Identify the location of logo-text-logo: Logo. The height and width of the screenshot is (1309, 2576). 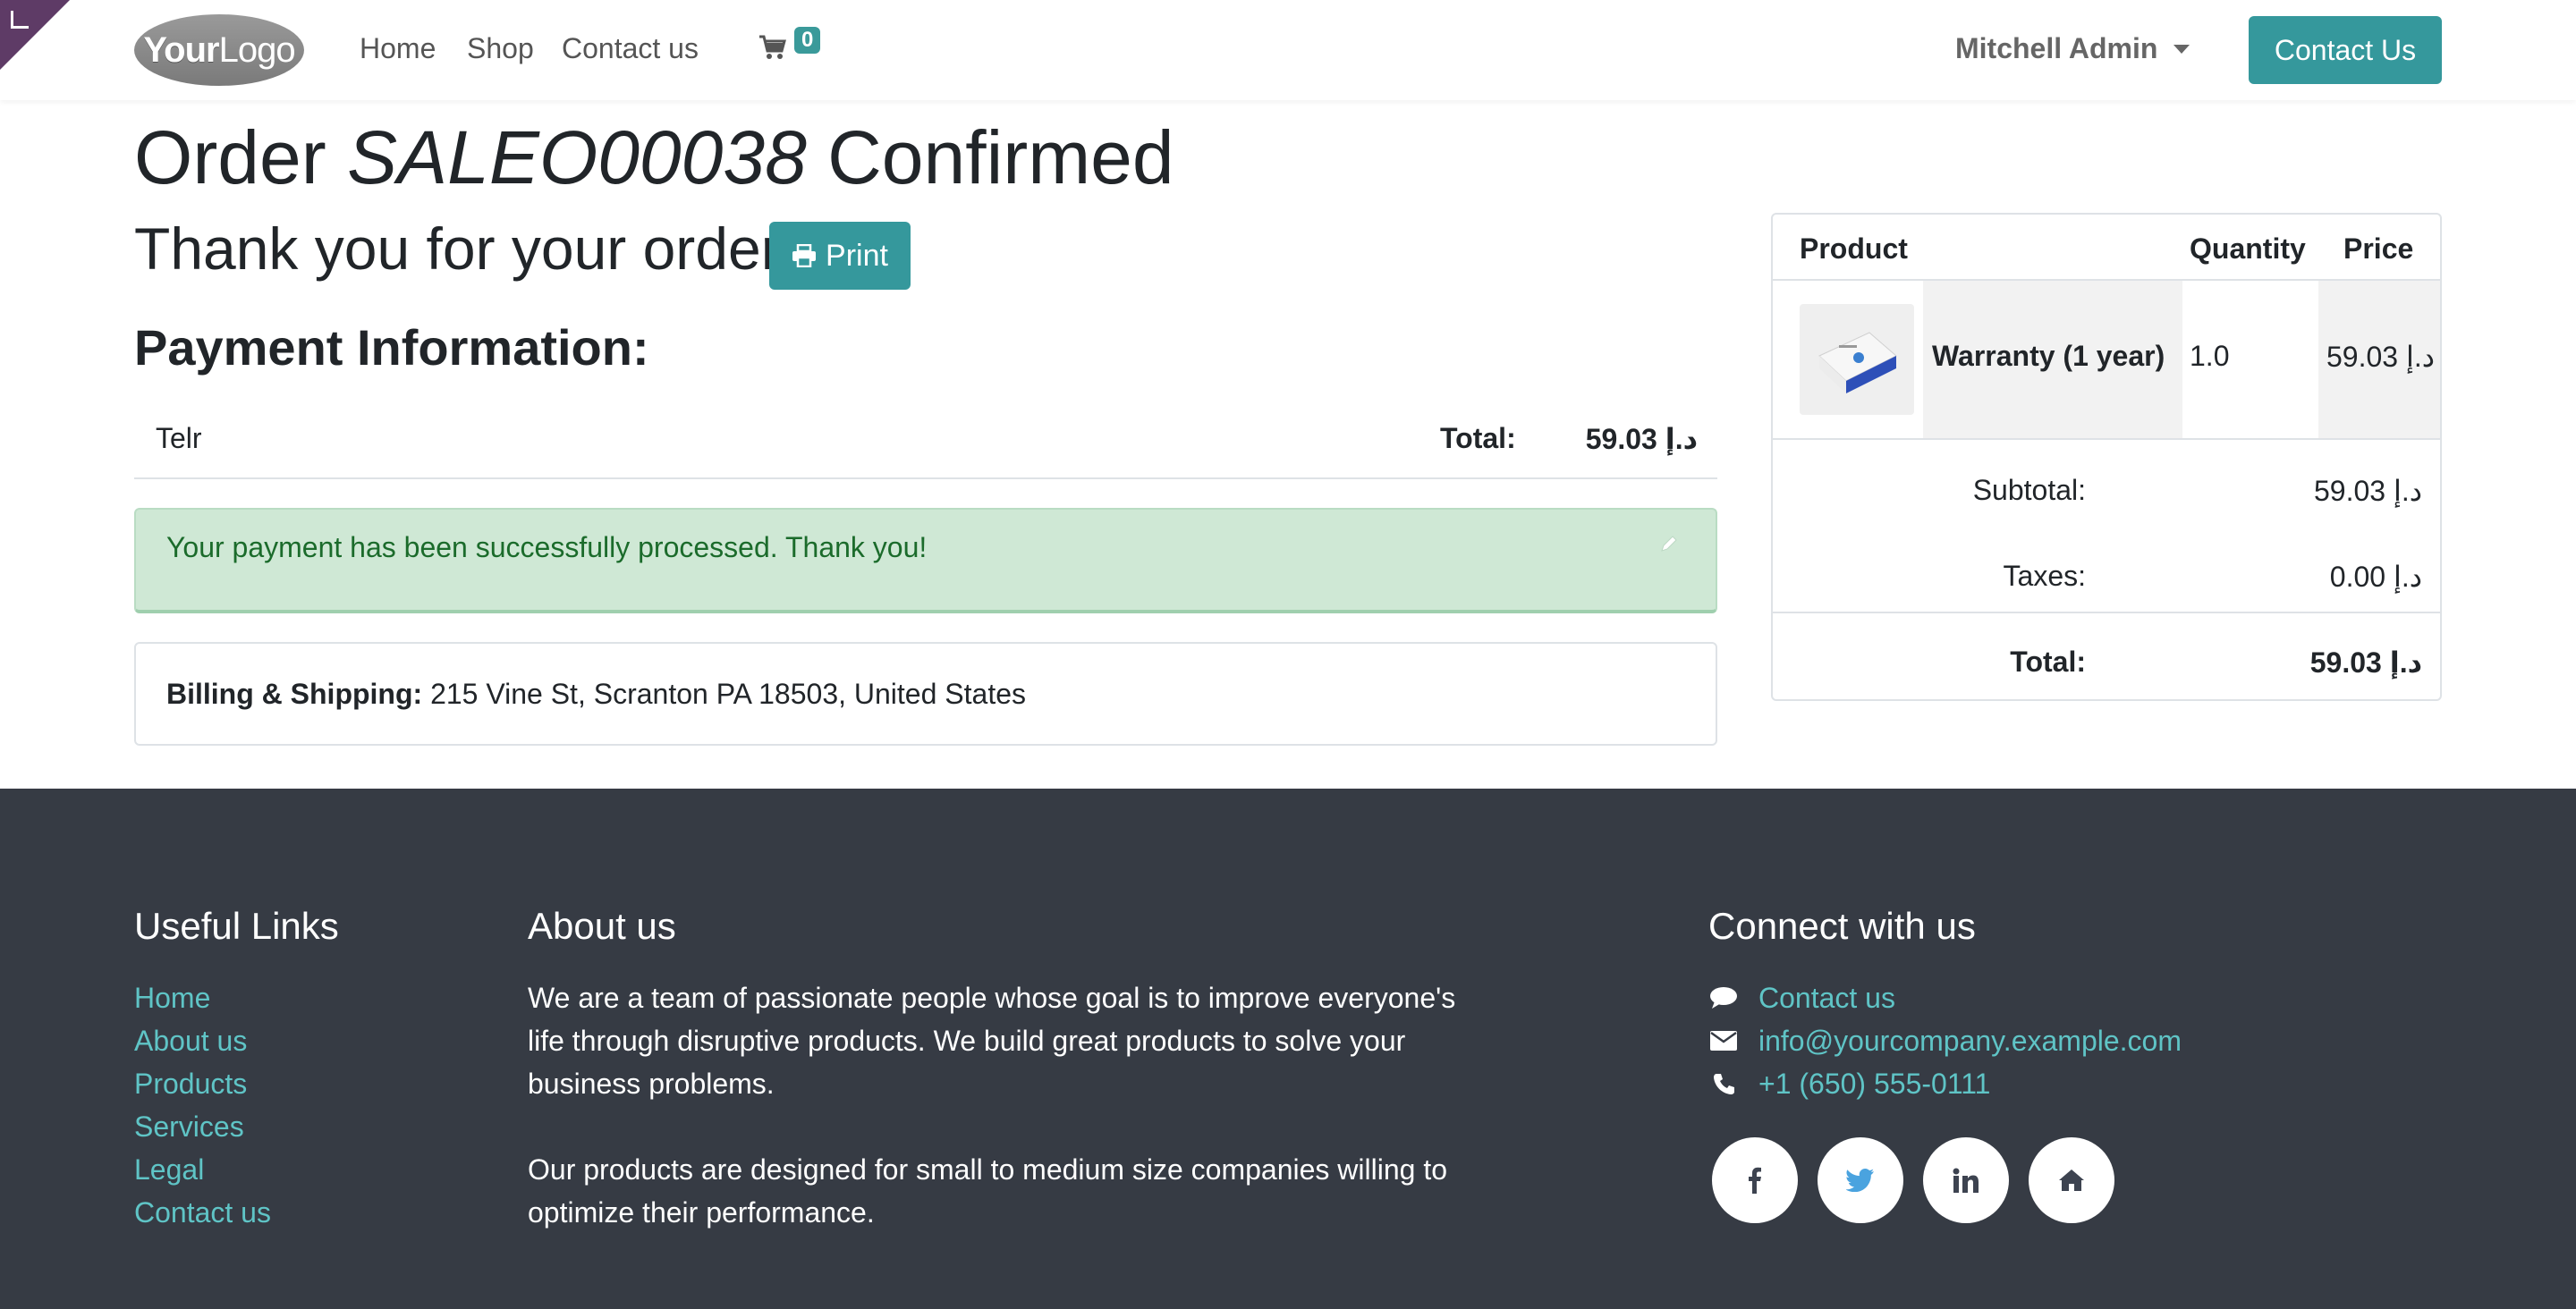
(257, 50).